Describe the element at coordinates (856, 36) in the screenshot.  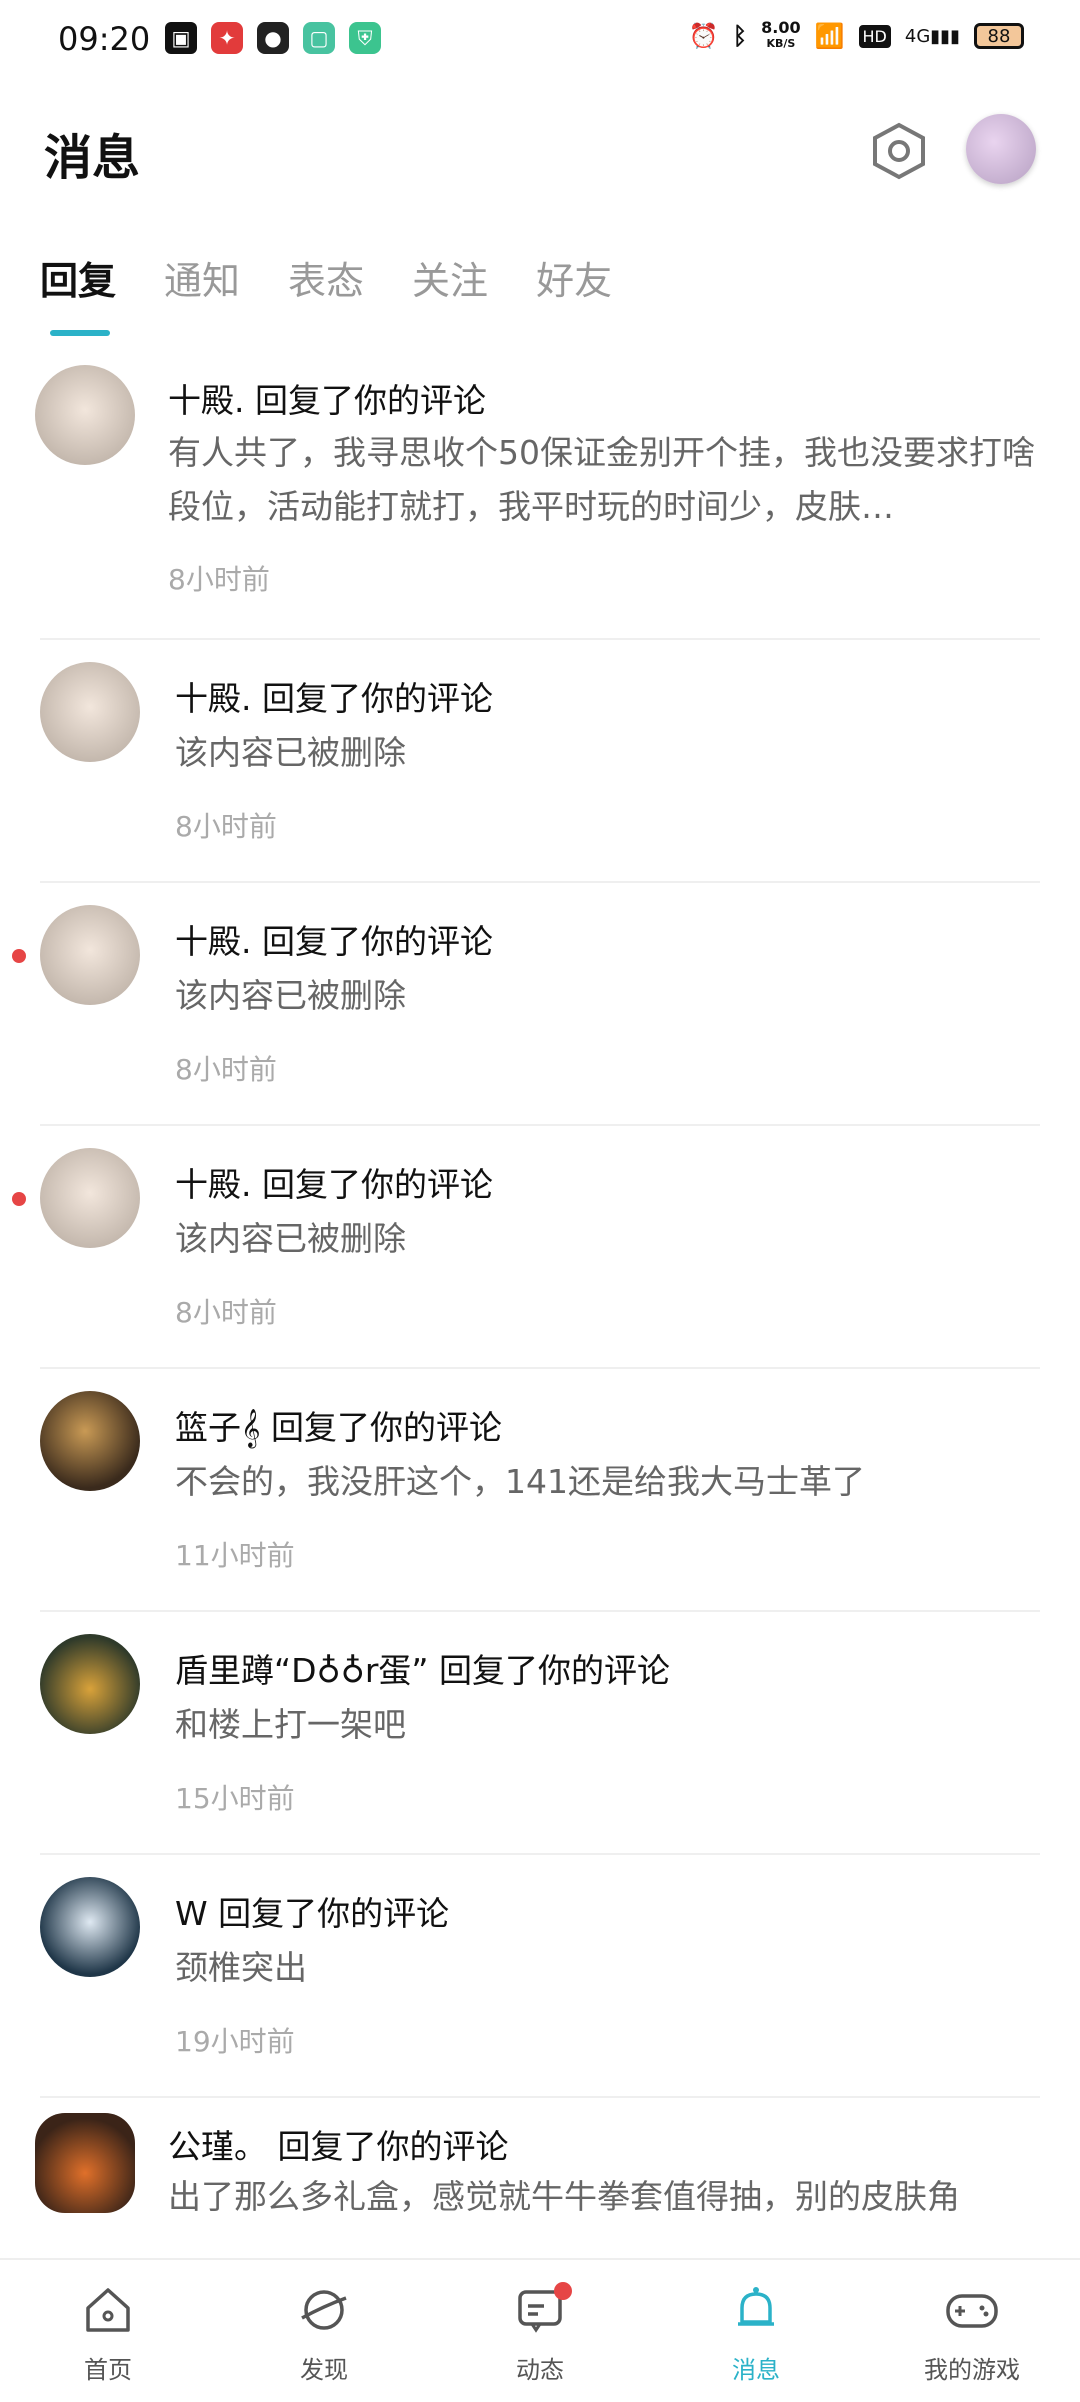
I see `status-right: ⏰ ᛒ 8.00 KB/S 📶 HD 4G▮▮▮ 88` at that location.